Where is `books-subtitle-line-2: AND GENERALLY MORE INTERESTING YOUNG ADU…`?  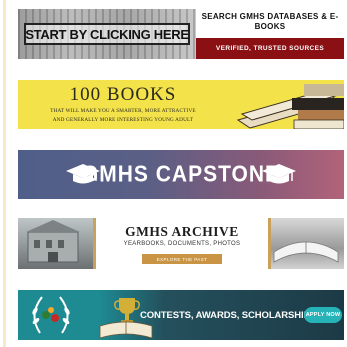 books-subtitle-line-2: AND GENERALLY MORE INTERESTING YOUNG ADU… is located at coordinates (123, 120).